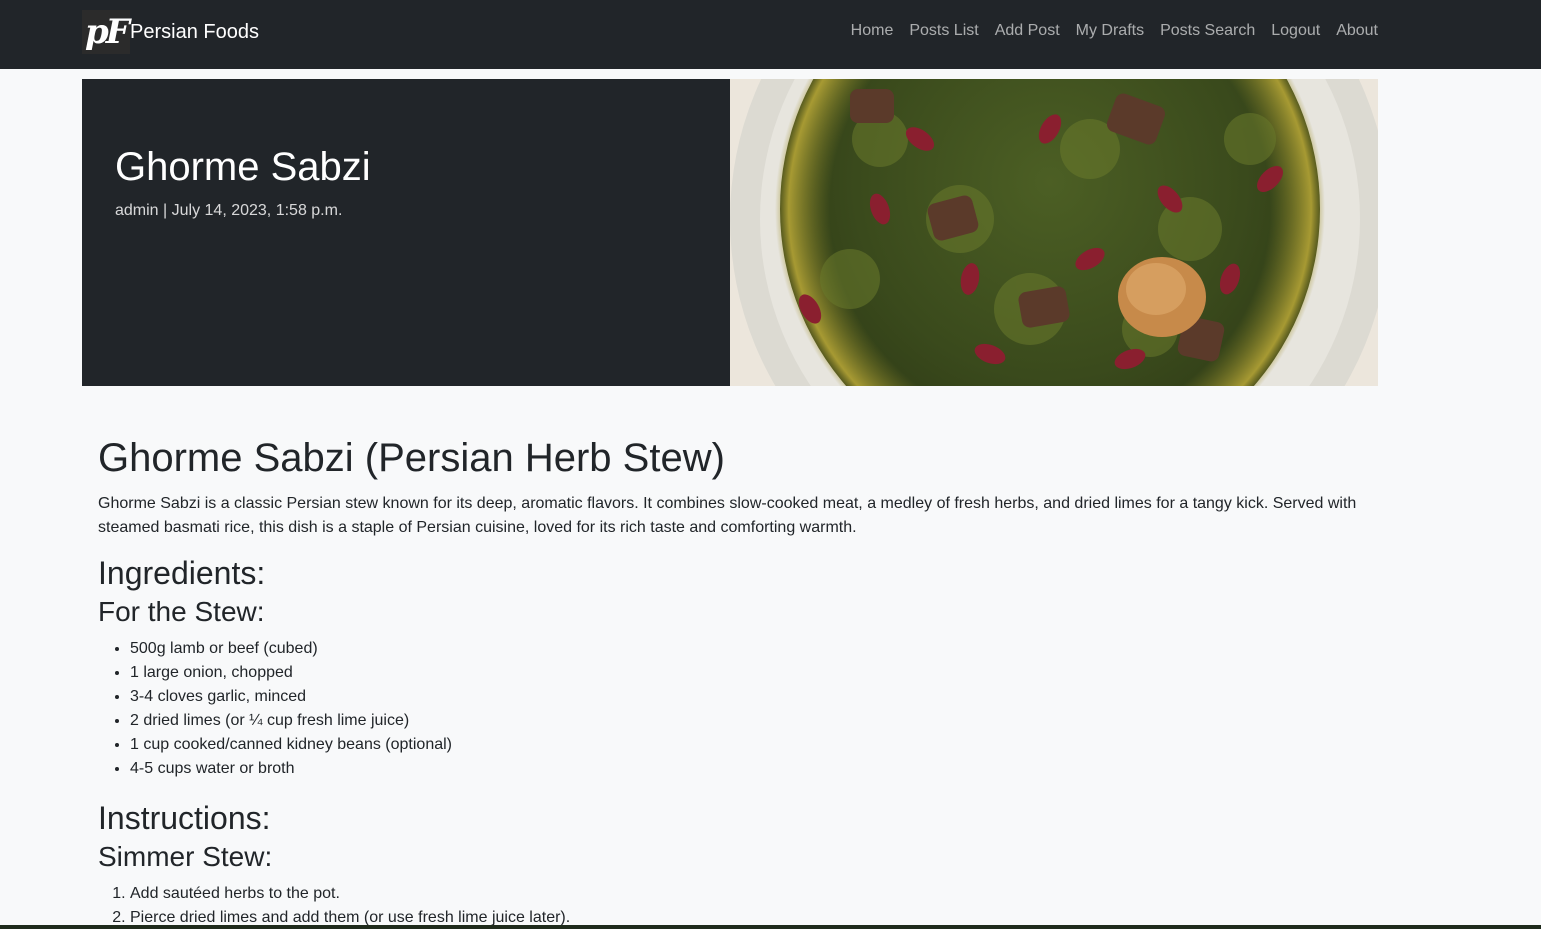 The width and height of the screenshot is (1541, 929). I want to click on nav-link-add-post: Add Post, so click(1027, 30).